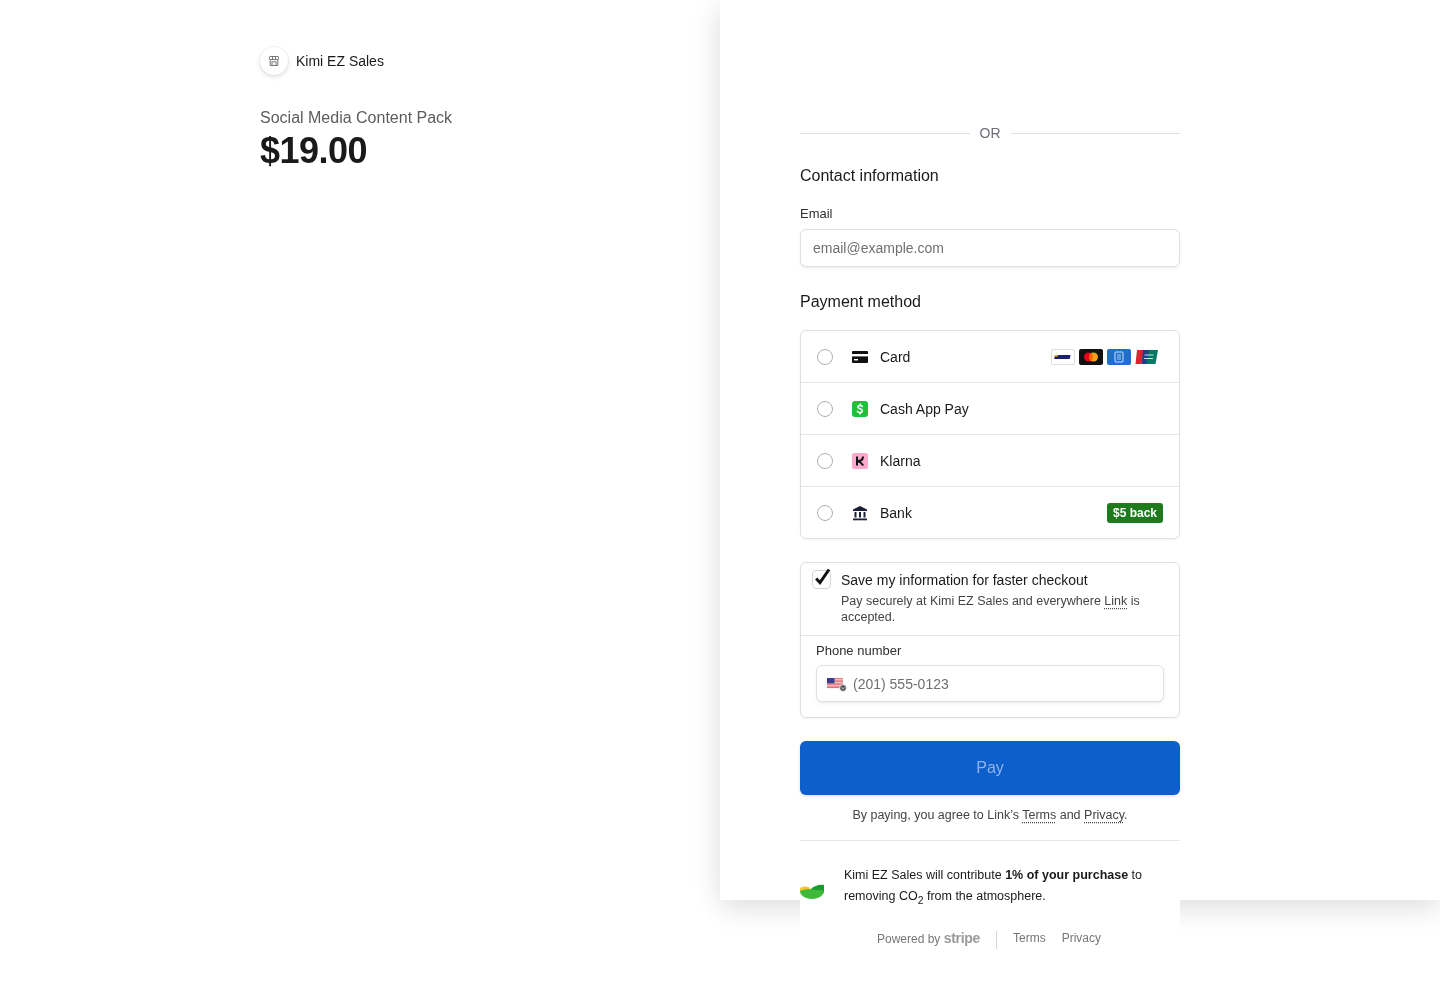 The image size is (1440, 996). What do you see at coordinates (822, 578) in the screenshot?
I see `checkbox` at bounding box center [822, 578].